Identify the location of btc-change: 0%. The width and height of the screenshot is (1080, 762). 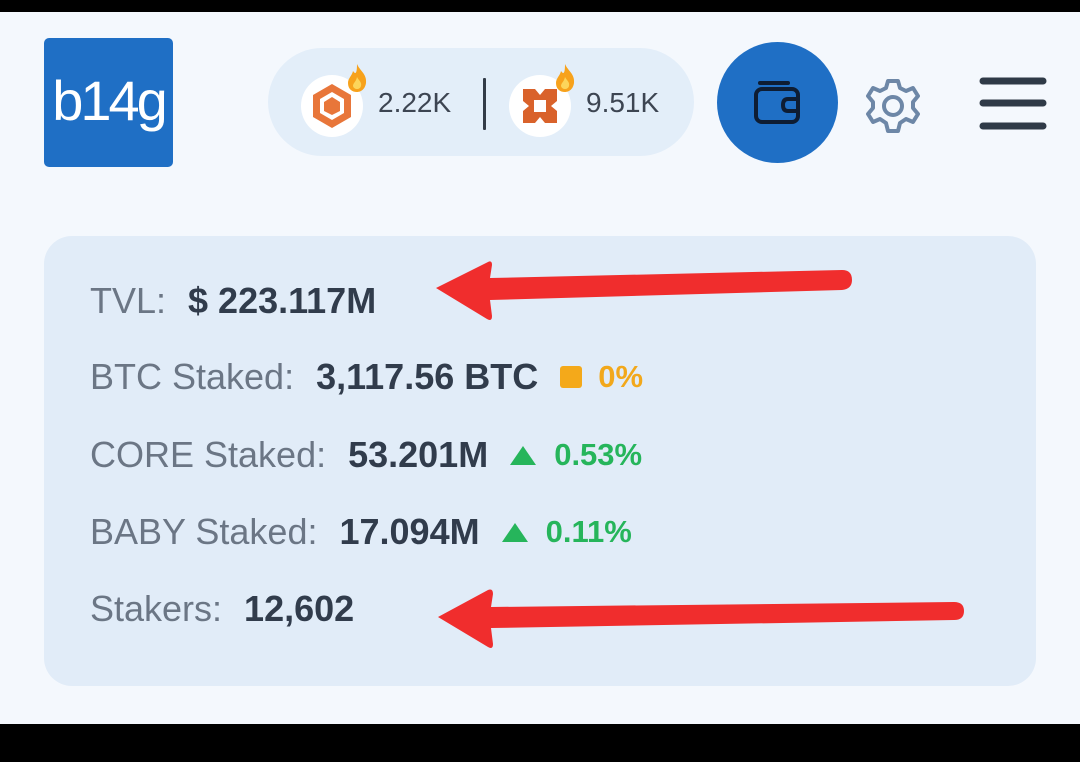
(601, 377).